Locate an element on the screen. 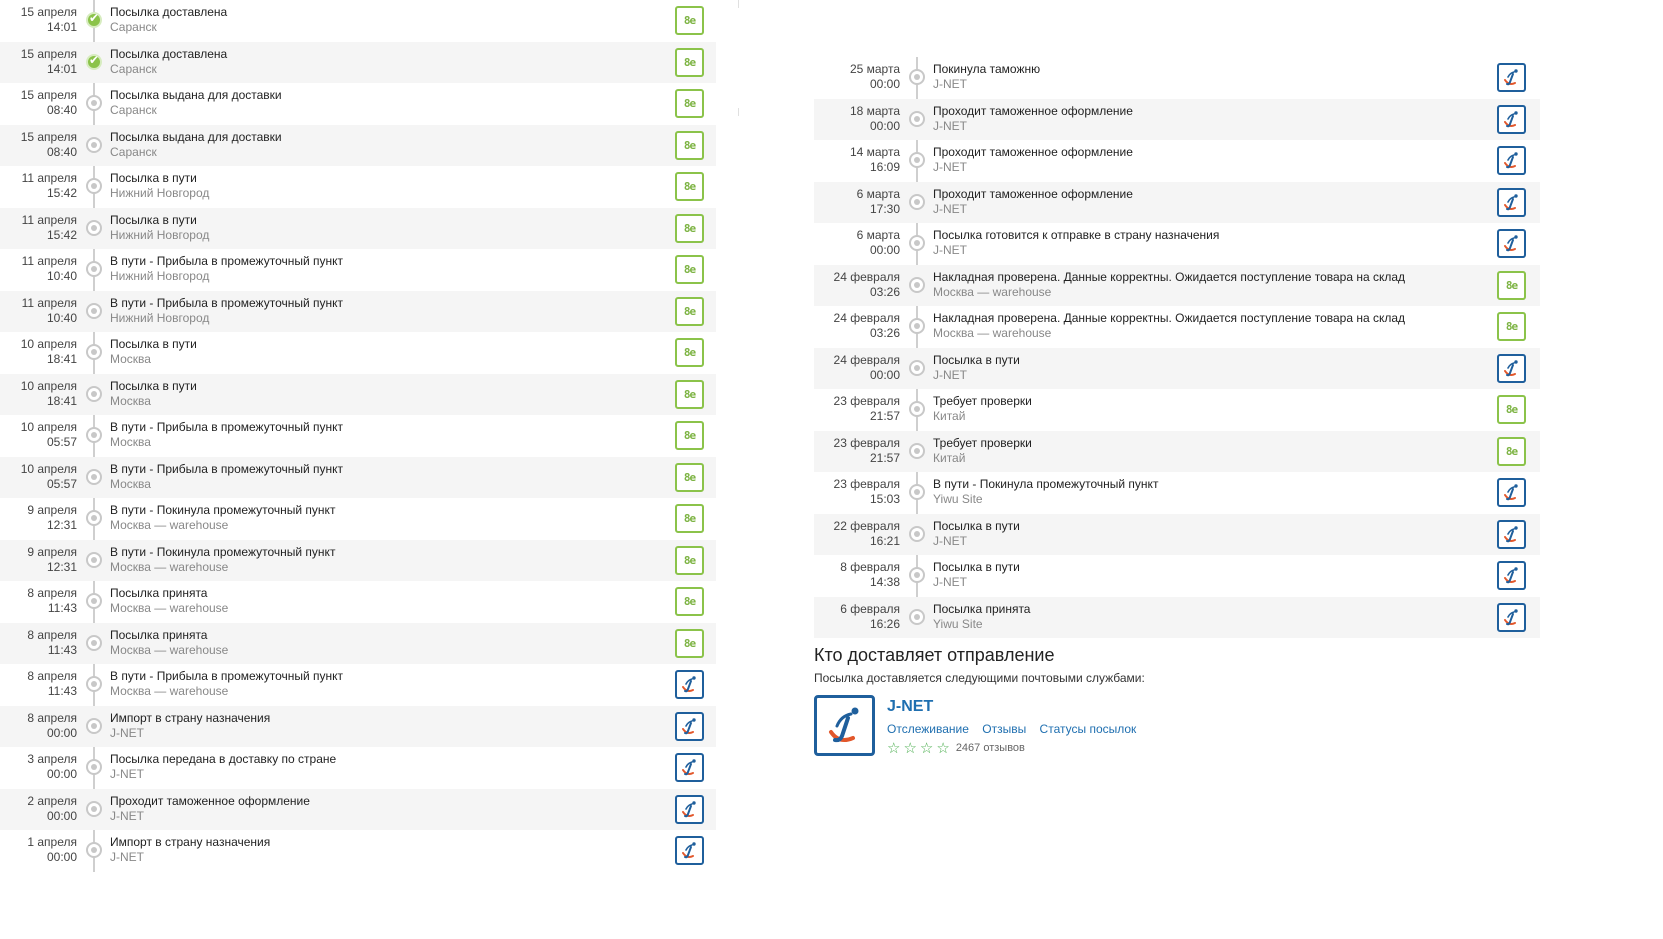 Image resolution: width=1663 pixels, height=939 pixels. event-datetime: 15 апреля 14:01 is located at coordinates (38, 62).